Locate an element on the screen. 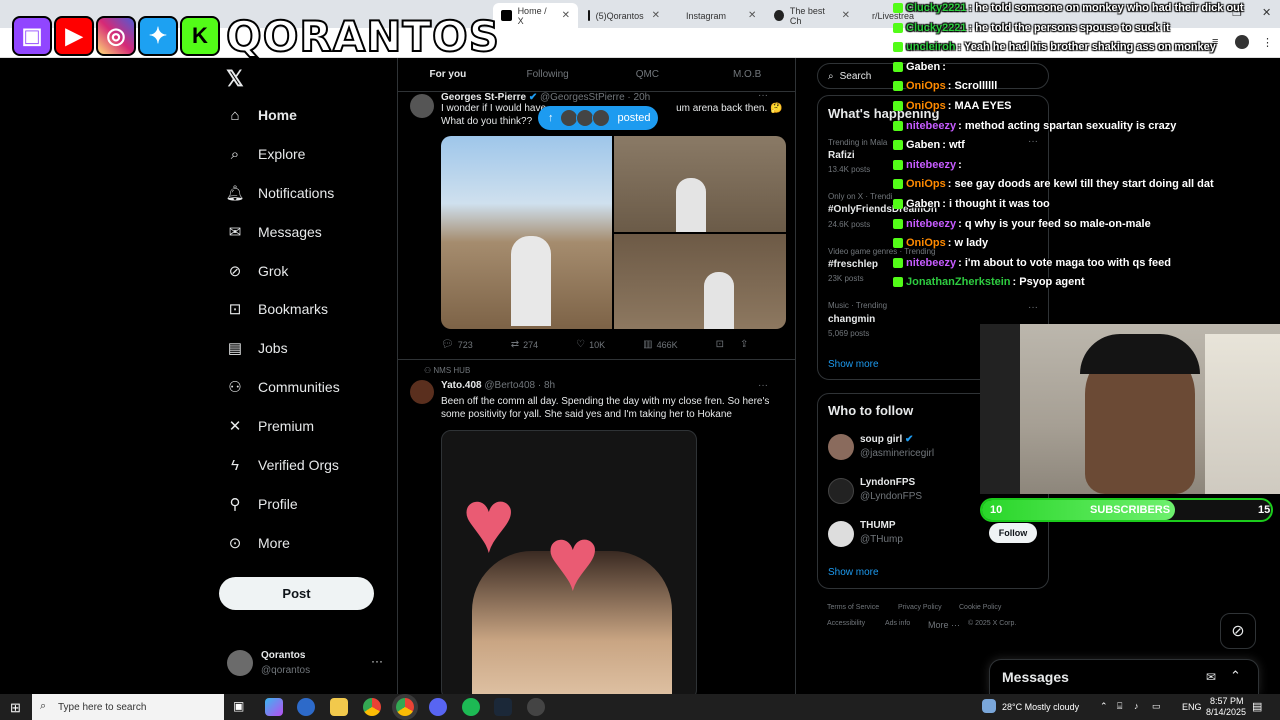 This screenshot has height=720, width=1280. nav-explore: ⌕ Explore is located at coordinates (266, 154).